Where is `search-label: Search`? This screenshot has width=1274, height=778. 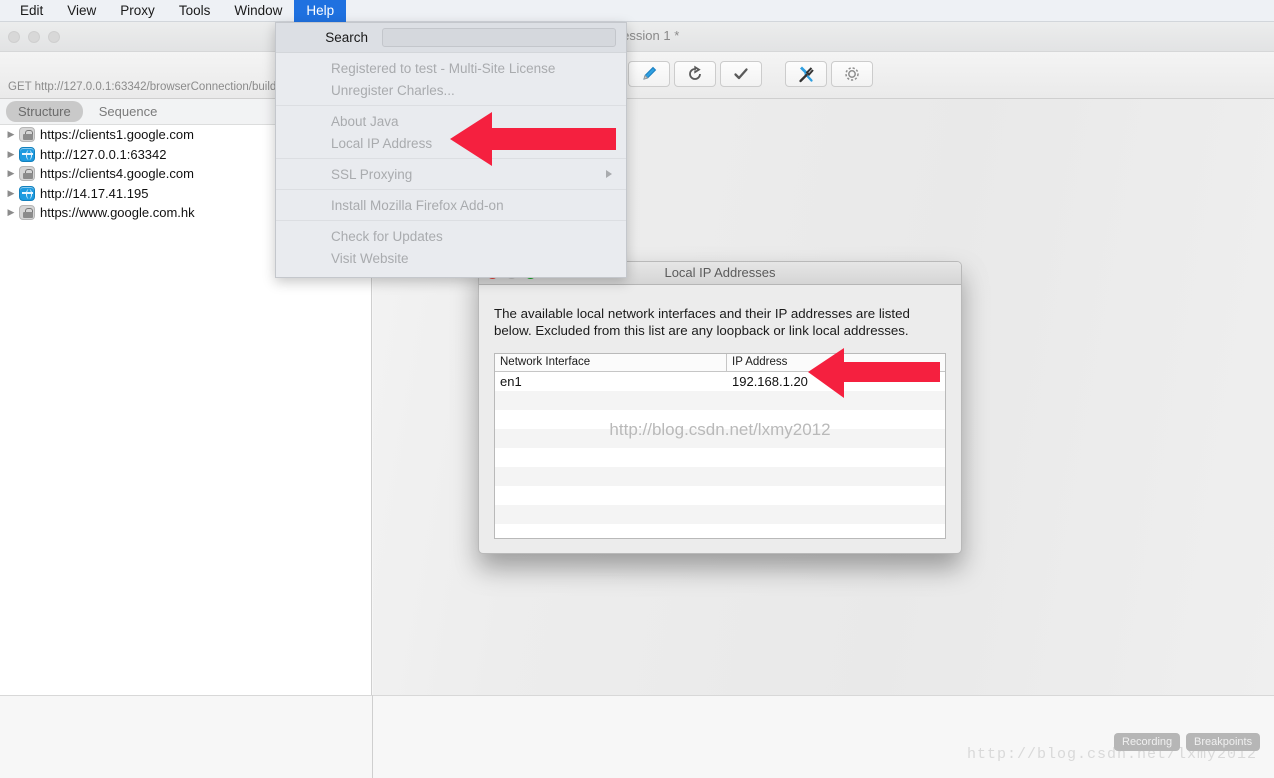
search-label: Search is located at coordinates (346, 37).